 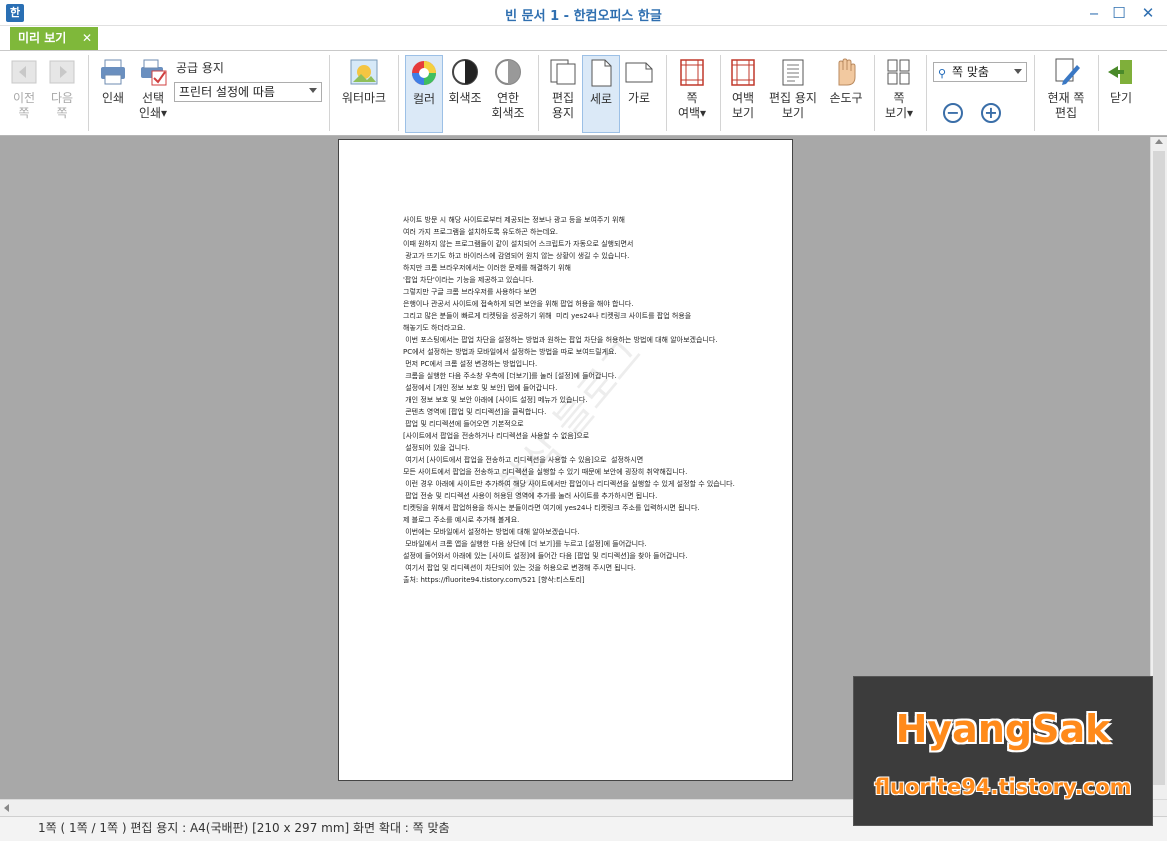 I want to click on light-grayscale-button: 연한 회색조, so click(x=508, y=89).